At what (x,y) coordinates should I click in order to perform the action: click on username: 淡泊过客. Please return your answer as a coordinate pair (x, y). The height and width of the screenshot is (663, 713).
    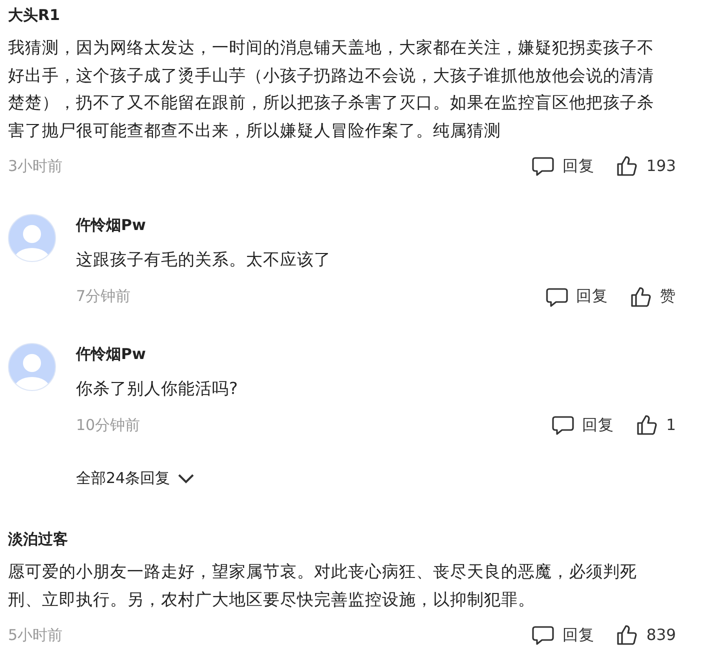
    Looking at the image, I should click on (38, 539).